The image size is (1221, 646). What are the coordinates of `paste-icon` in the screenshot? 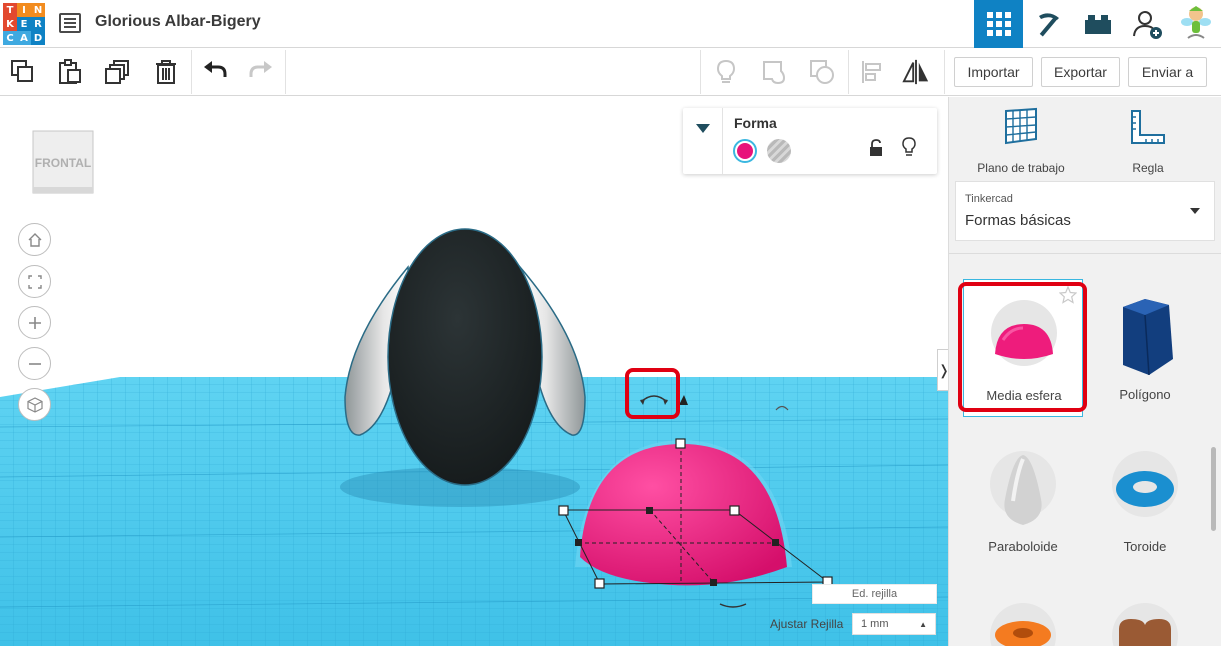 It's located at (70, 71).